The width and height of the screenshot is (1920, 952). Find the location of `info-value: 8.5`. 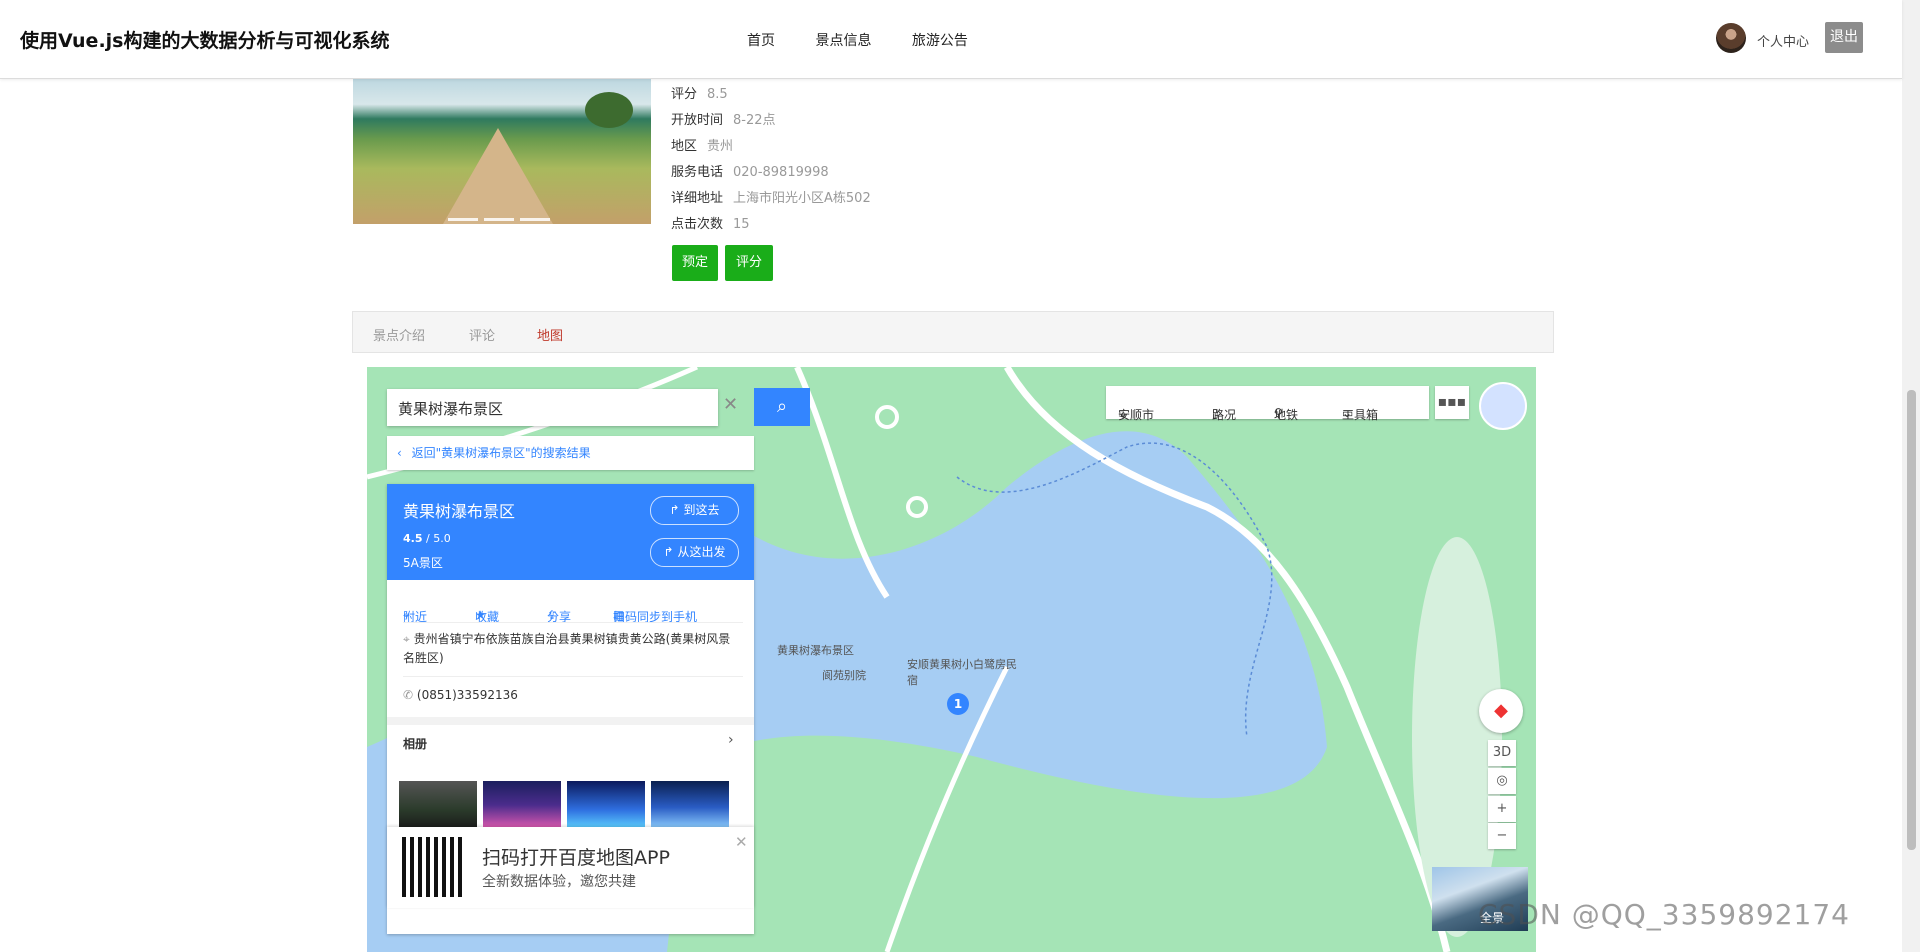

info-value: 8.5 is located at coordinates (717, 94).